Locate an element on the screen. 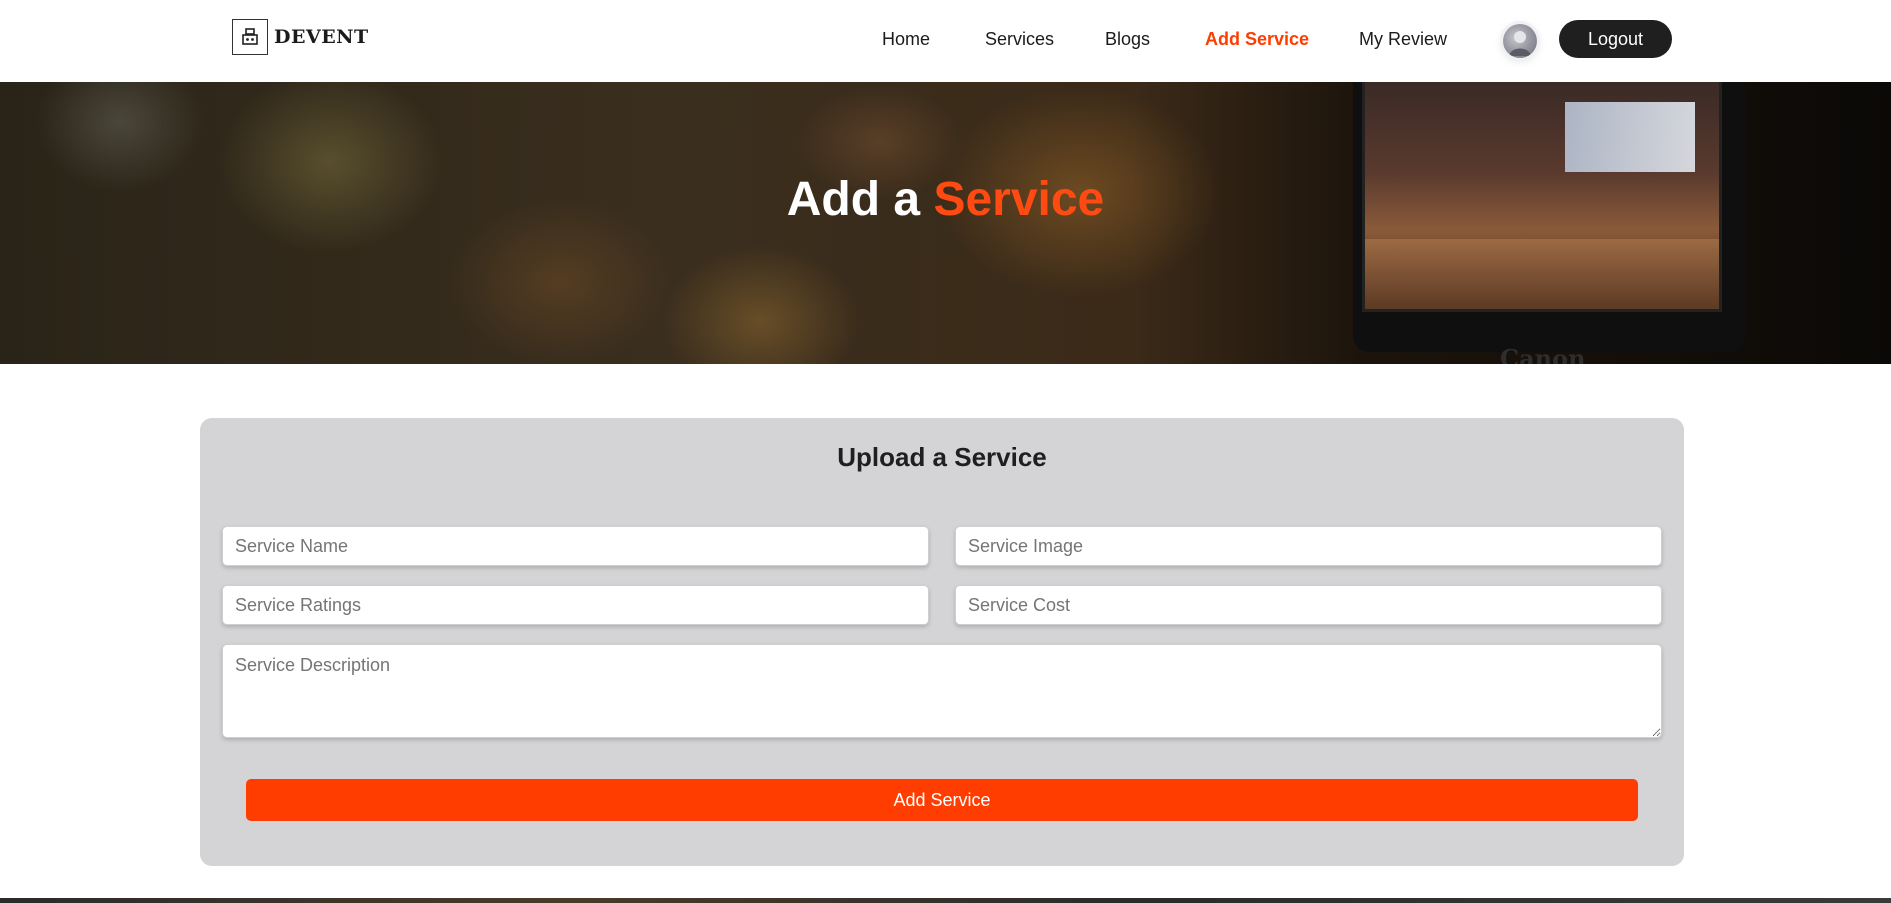 The image size is (1891, 903). service-name-input is located at coordinates (575, 546).